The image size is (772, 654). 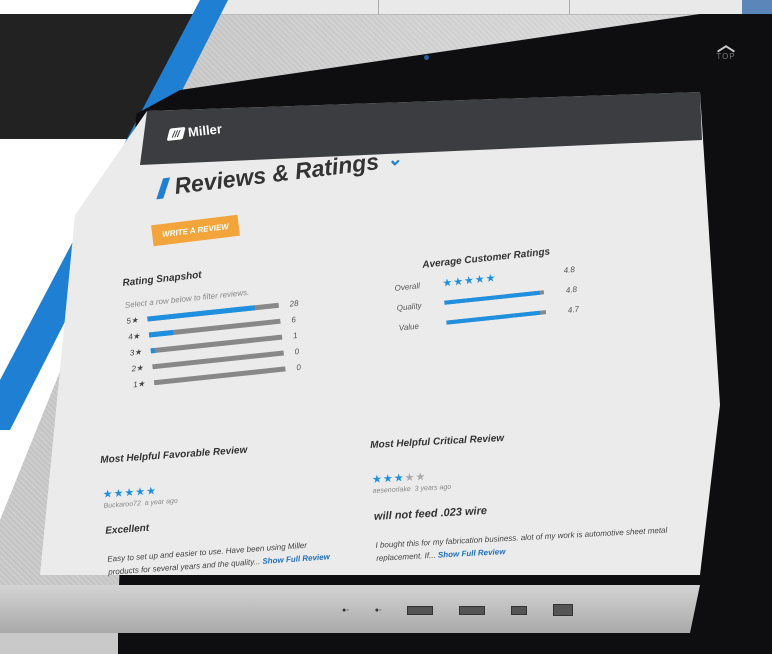 What do you see at coordinates (295, 335) in the screenshot?
I see `rating-row-count: 1` at bounding box center [295, 335].